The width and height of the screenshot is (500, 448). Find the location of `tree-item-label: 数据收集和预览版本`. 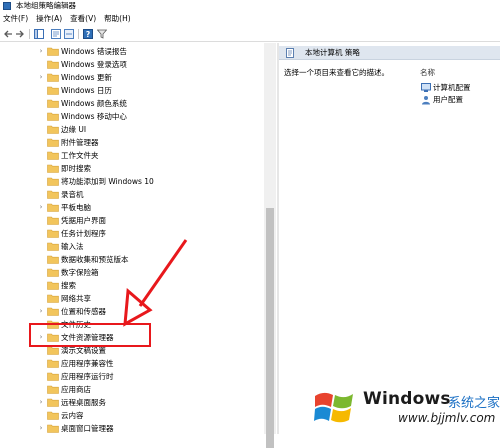

tree-item-label: 数据收集和预览版本 is located at coordinates (95, 259).